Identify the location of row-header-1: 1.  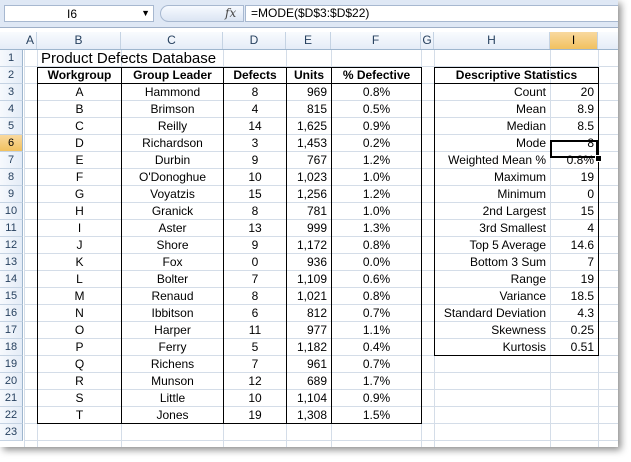
(11, 58).